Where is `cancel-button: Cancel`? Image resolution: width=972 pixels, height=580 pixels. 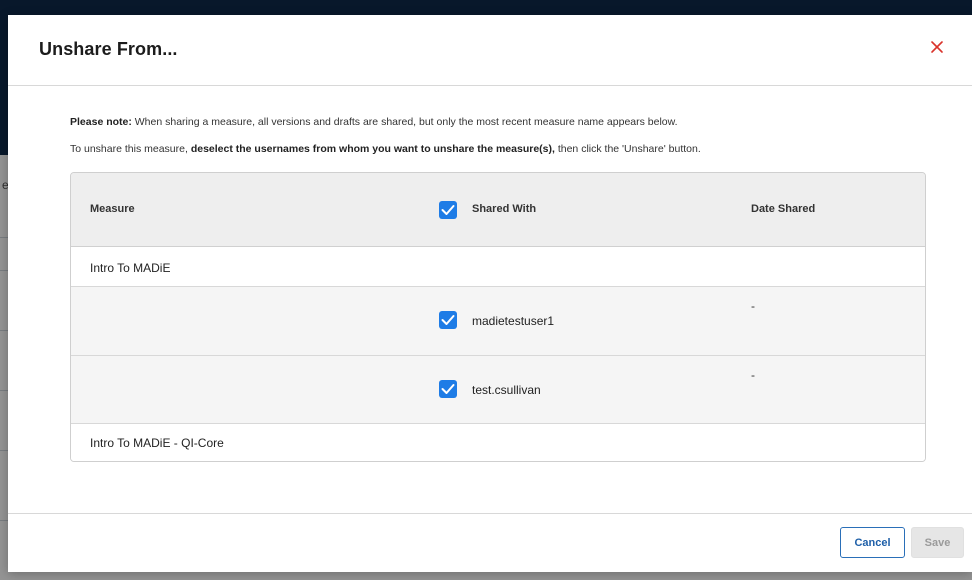
cancel-button: Cancel is located at coordinates (872, 542).